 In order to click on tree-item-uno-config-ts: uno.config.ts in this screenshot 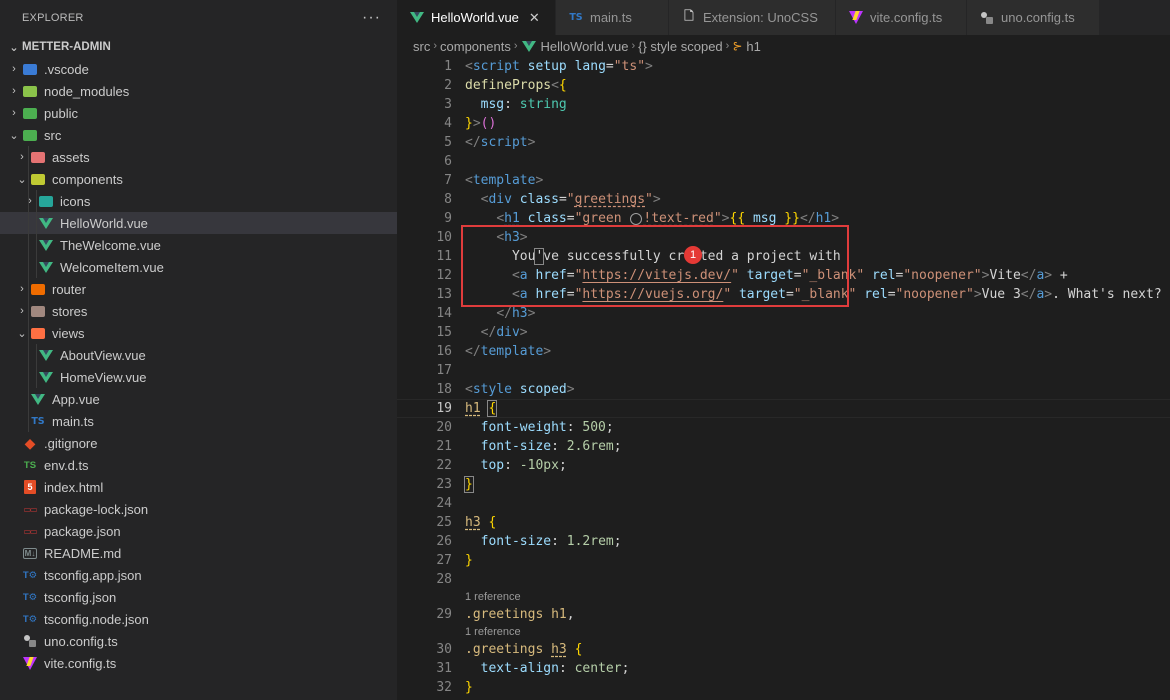, I will do `click(198, 641)`.